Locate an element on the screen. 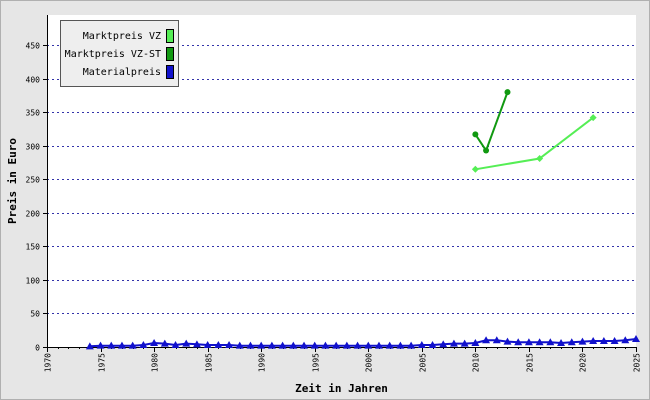 The width and height of the screenshot is (650, 400). x-tick-label: 2000 is located at coordinates (369, 362).